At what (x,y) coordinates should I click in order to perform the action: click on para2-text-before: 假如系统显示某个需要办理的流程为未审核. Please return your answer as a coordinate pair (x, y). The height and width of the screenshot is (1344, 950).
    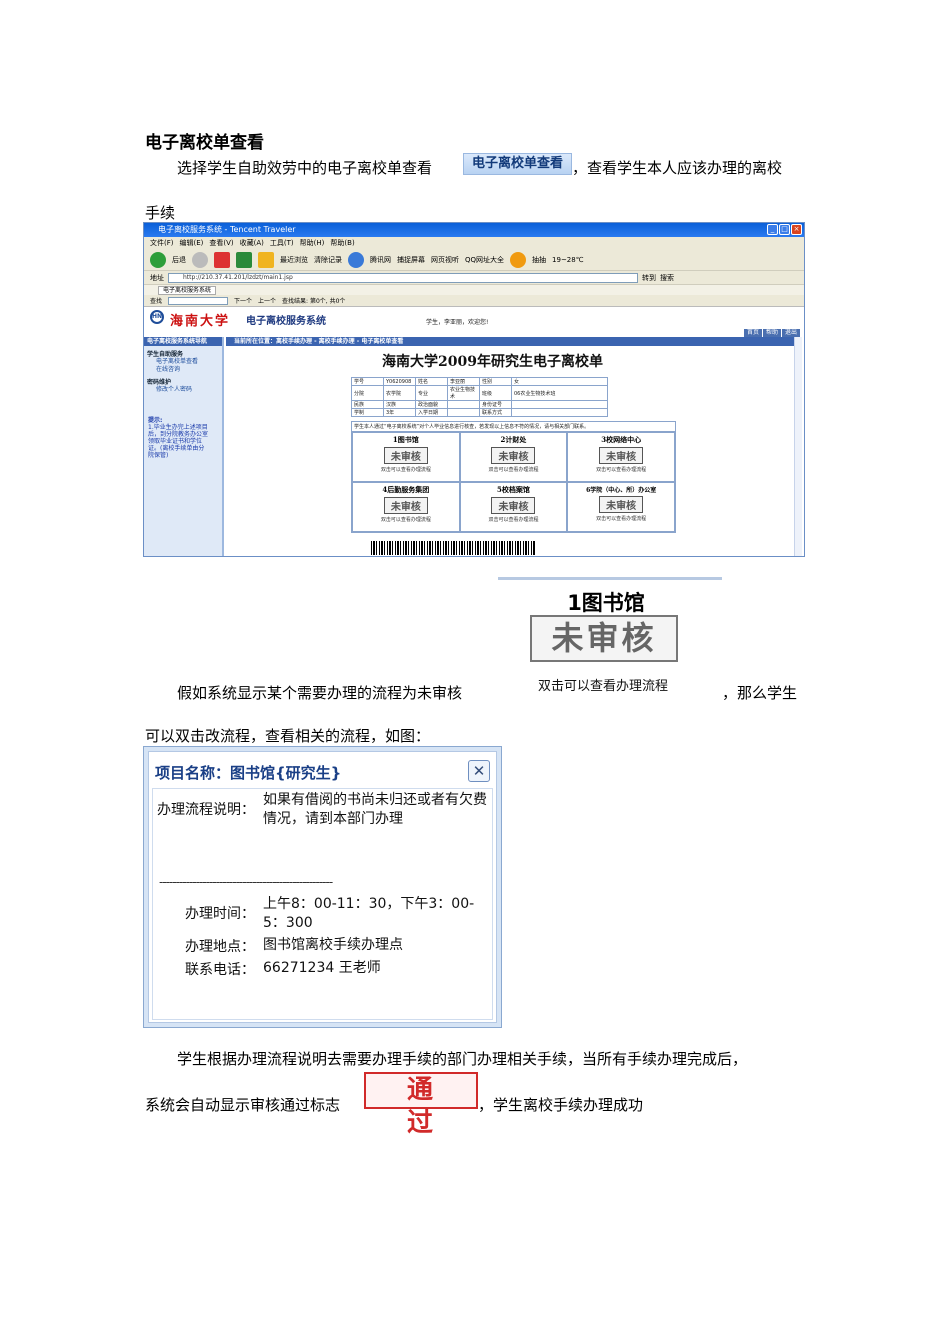
    Looking at the image, I should click on (320, 693).